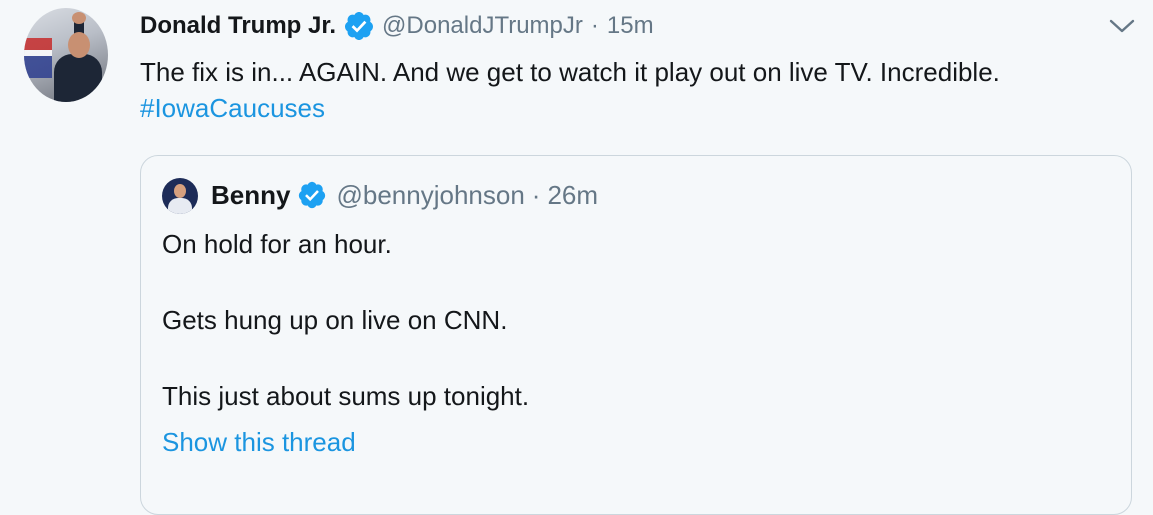 Image resolution: width=1153 pixels, height=515 pixels. What do you see at coordinates (79, 18) in the screenshot?
I see `avatar-hand-graphic` at bounding box center [79, 18].